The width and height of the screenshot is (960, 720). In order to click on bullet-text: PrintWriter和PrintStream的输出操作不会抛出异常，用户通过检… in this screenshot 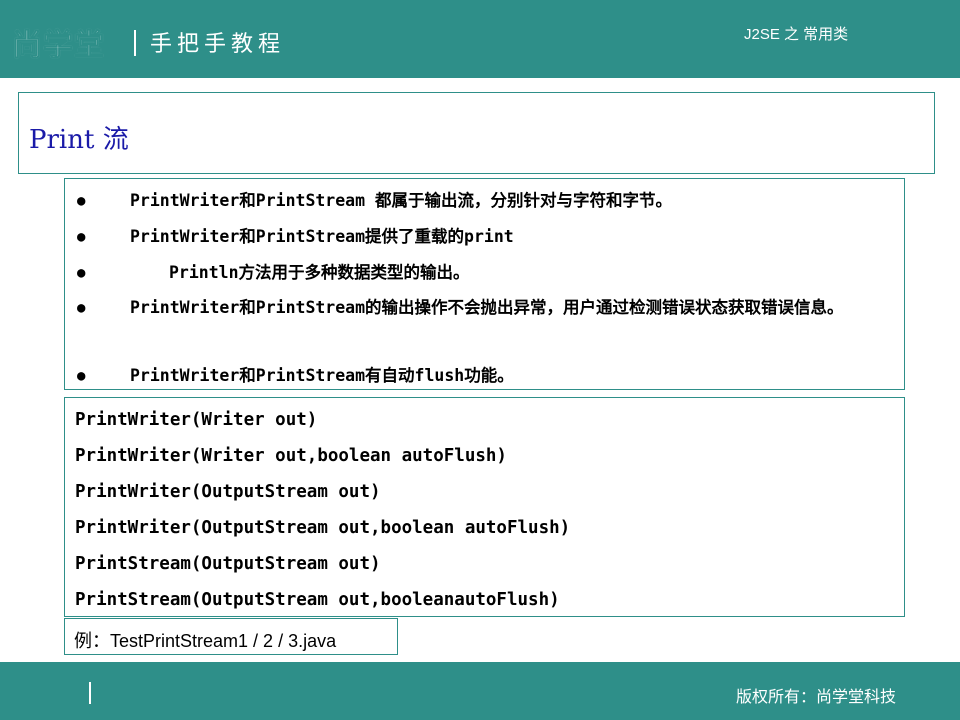, I will do `click(487, 307)`.